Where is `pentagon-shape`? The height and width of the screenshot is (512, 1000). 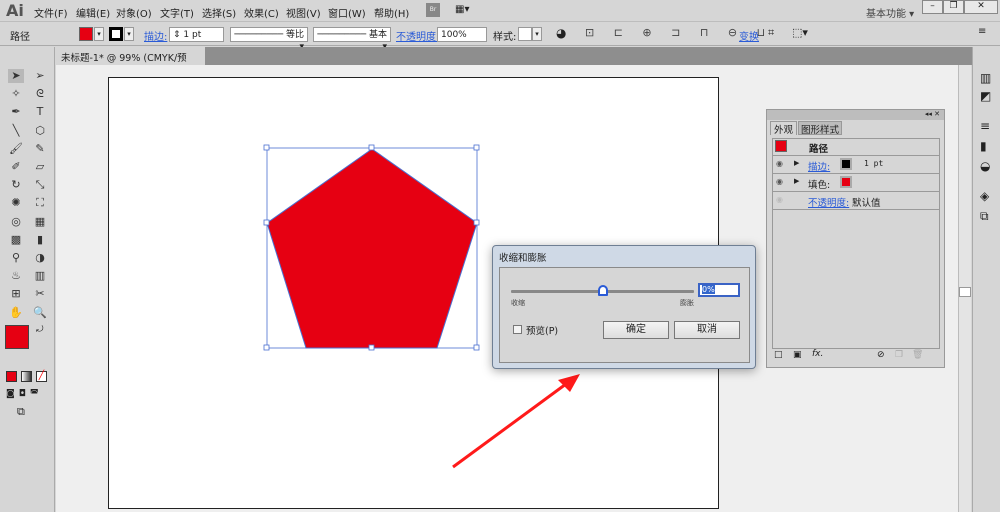
pentagon-shape is located at coordinates (372, 248).